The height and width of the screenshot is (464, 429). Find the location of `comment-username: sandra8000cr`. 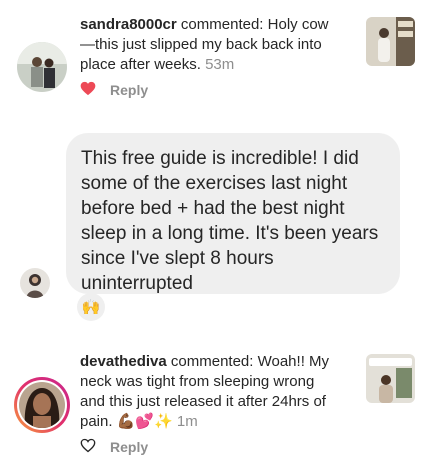

comment-username: sandra8000cr is located at coordinates (128, 24).